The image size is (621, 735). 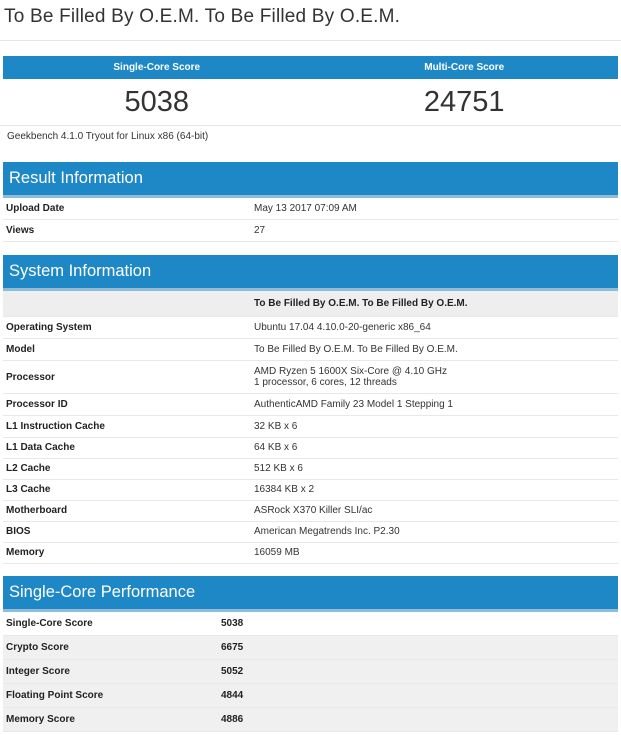 I want to click on row-key: Processor ID, so click(x=37, y=404).